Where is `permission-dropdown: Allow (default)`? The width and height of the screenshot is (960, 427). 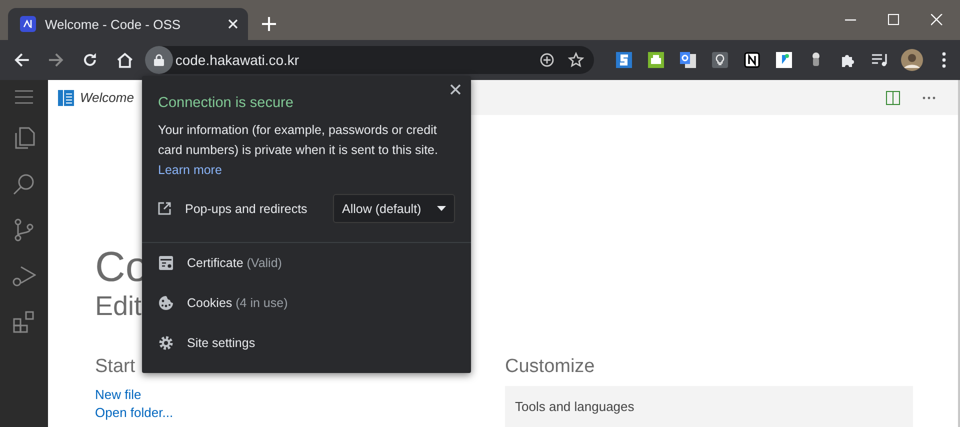 permission-dropdown: Allow (default) is located at coordinates (394, 208).